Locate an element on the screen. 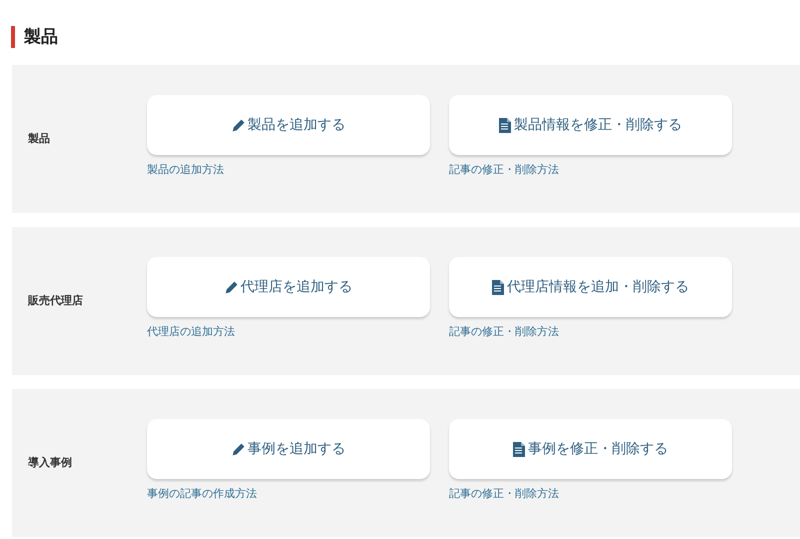  action-button: 事例を修正・削除する is located at coordinates (590, 449).